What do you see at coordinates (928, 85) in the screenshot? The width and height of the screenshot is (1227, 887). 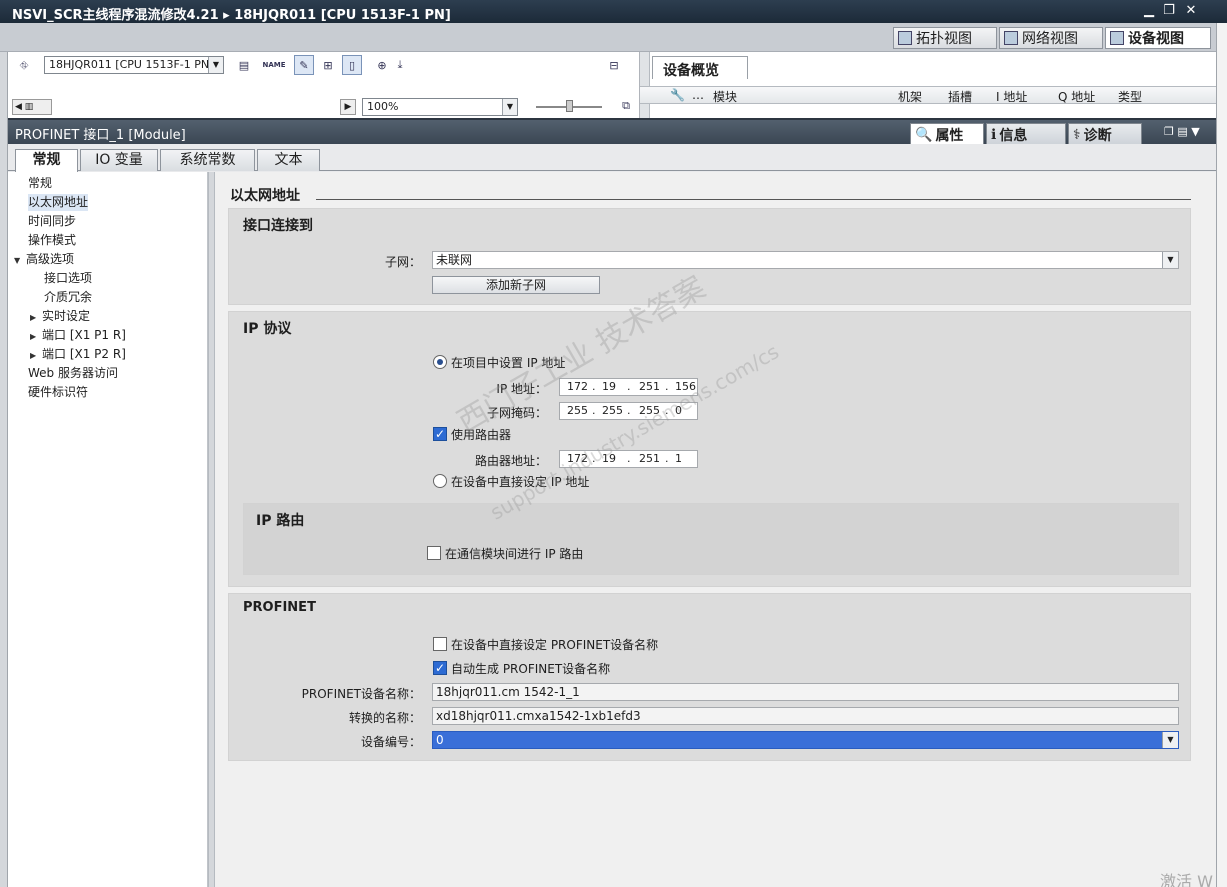 I see `device-overview: 设备概览 🔧 … 模块 机架 插槽 I 地址 Q 地址 类型` at bounding box center [928, 85].